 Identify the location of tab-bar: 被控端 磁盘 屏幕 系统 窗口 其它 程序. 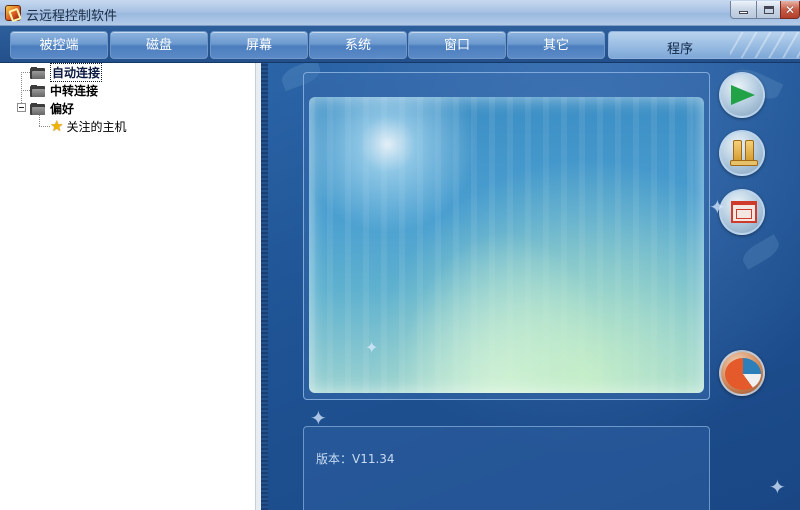
(400, 44).